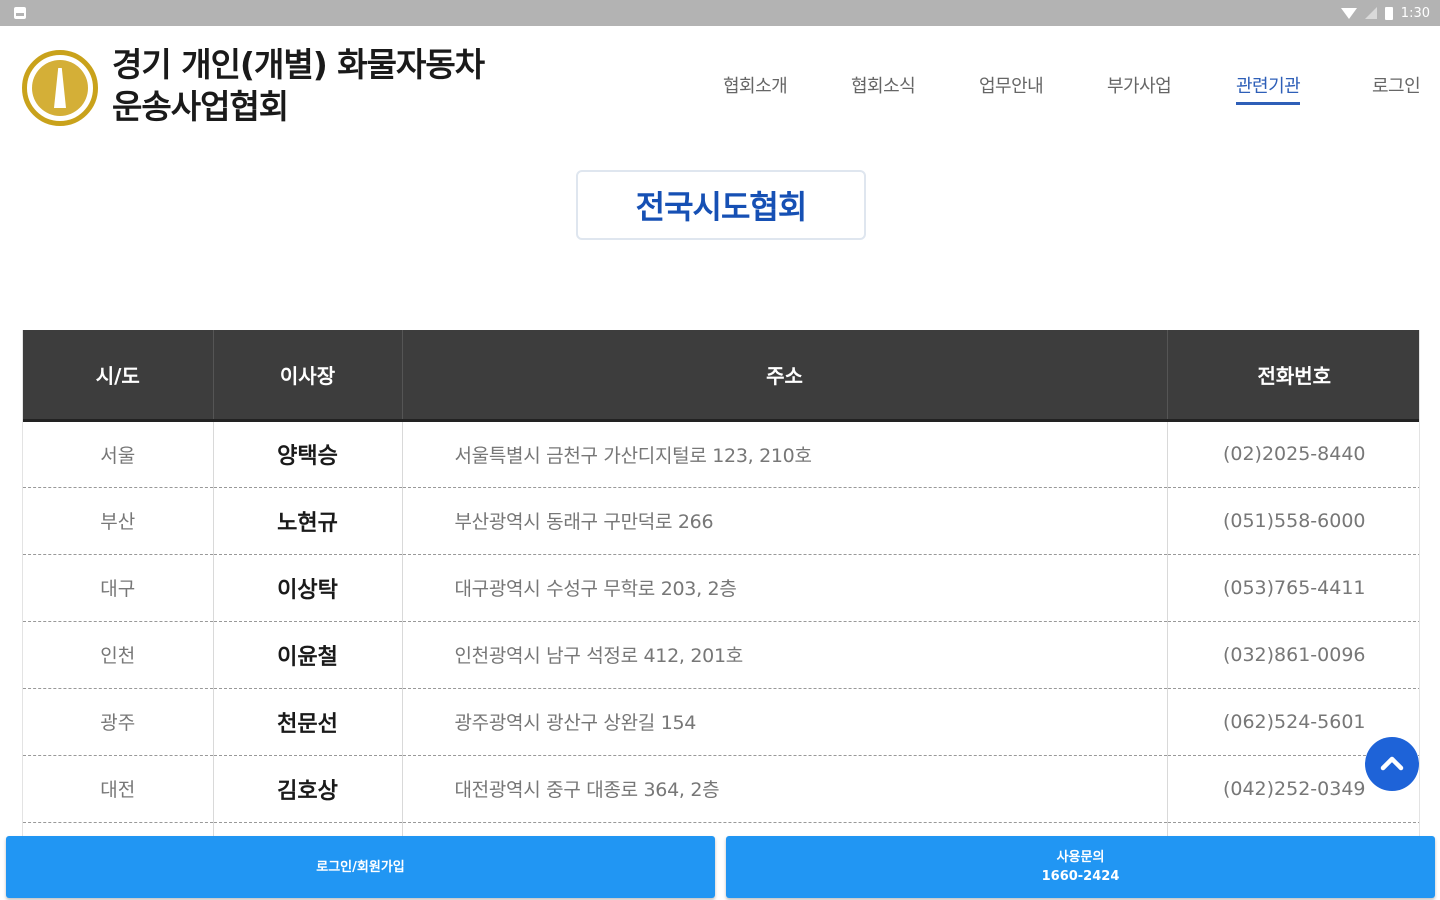 The image size is (1440, 900). Describe the element at coordinates (308, 722) in the screenshot. I see `cell-chair: 천문선` at that location.